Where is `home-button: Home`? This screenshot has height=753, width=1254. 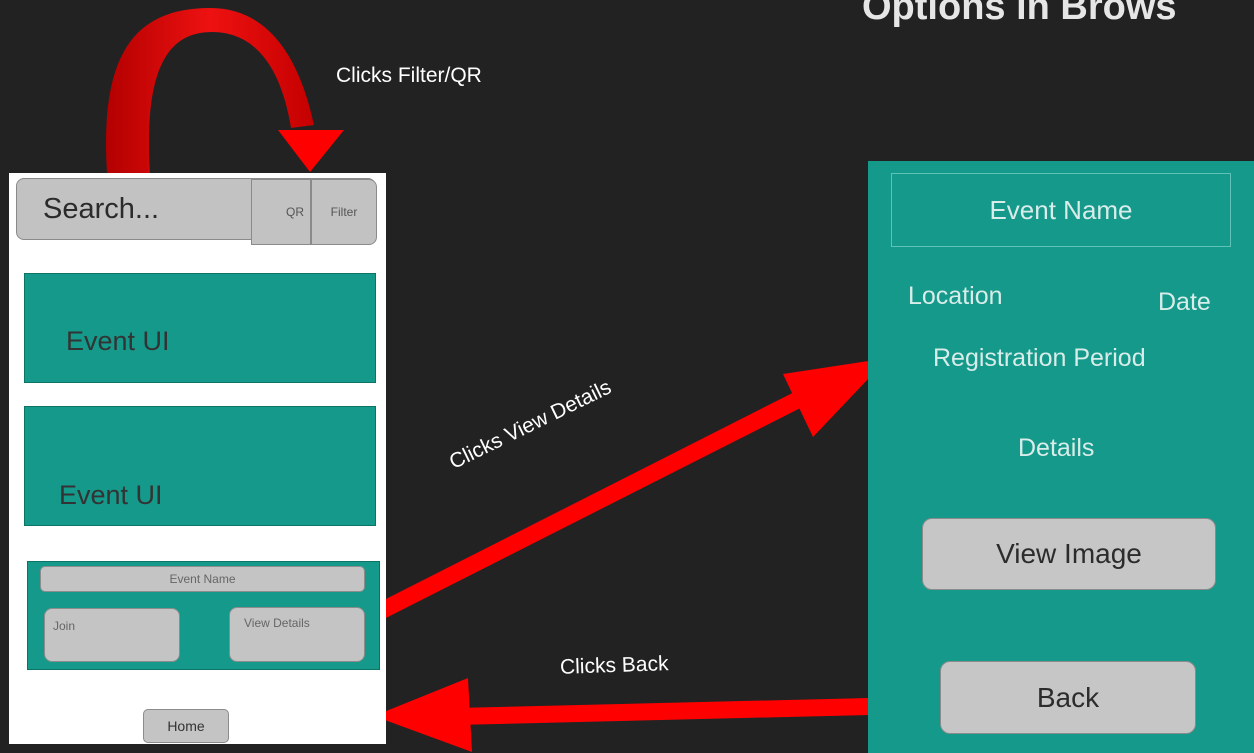 home-button: Home is located at coordinates (186, 726).